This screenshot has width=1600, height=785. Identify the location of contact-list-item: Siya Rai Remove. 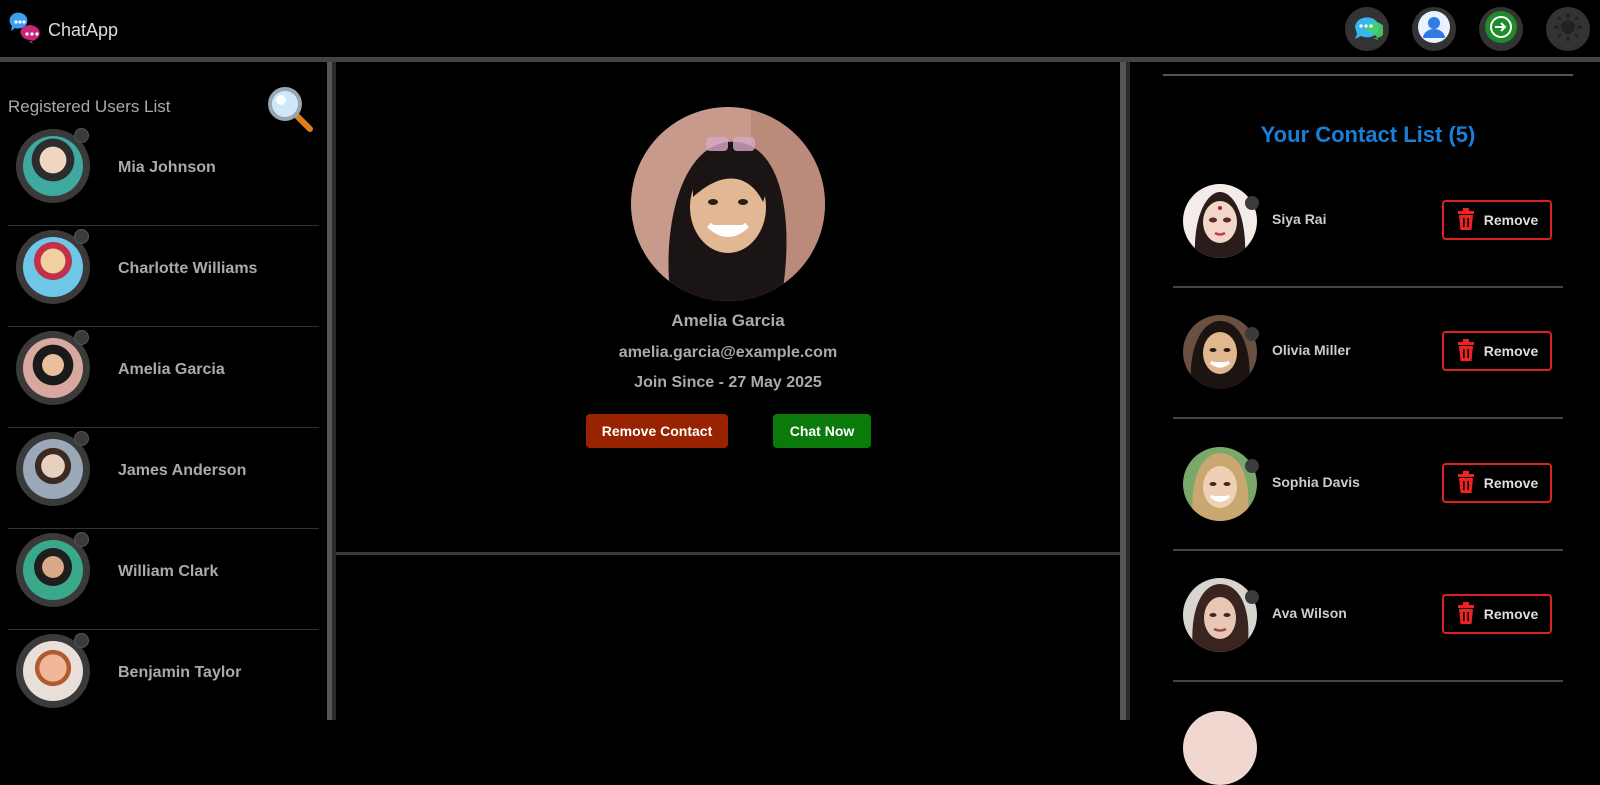
(1368, 248).